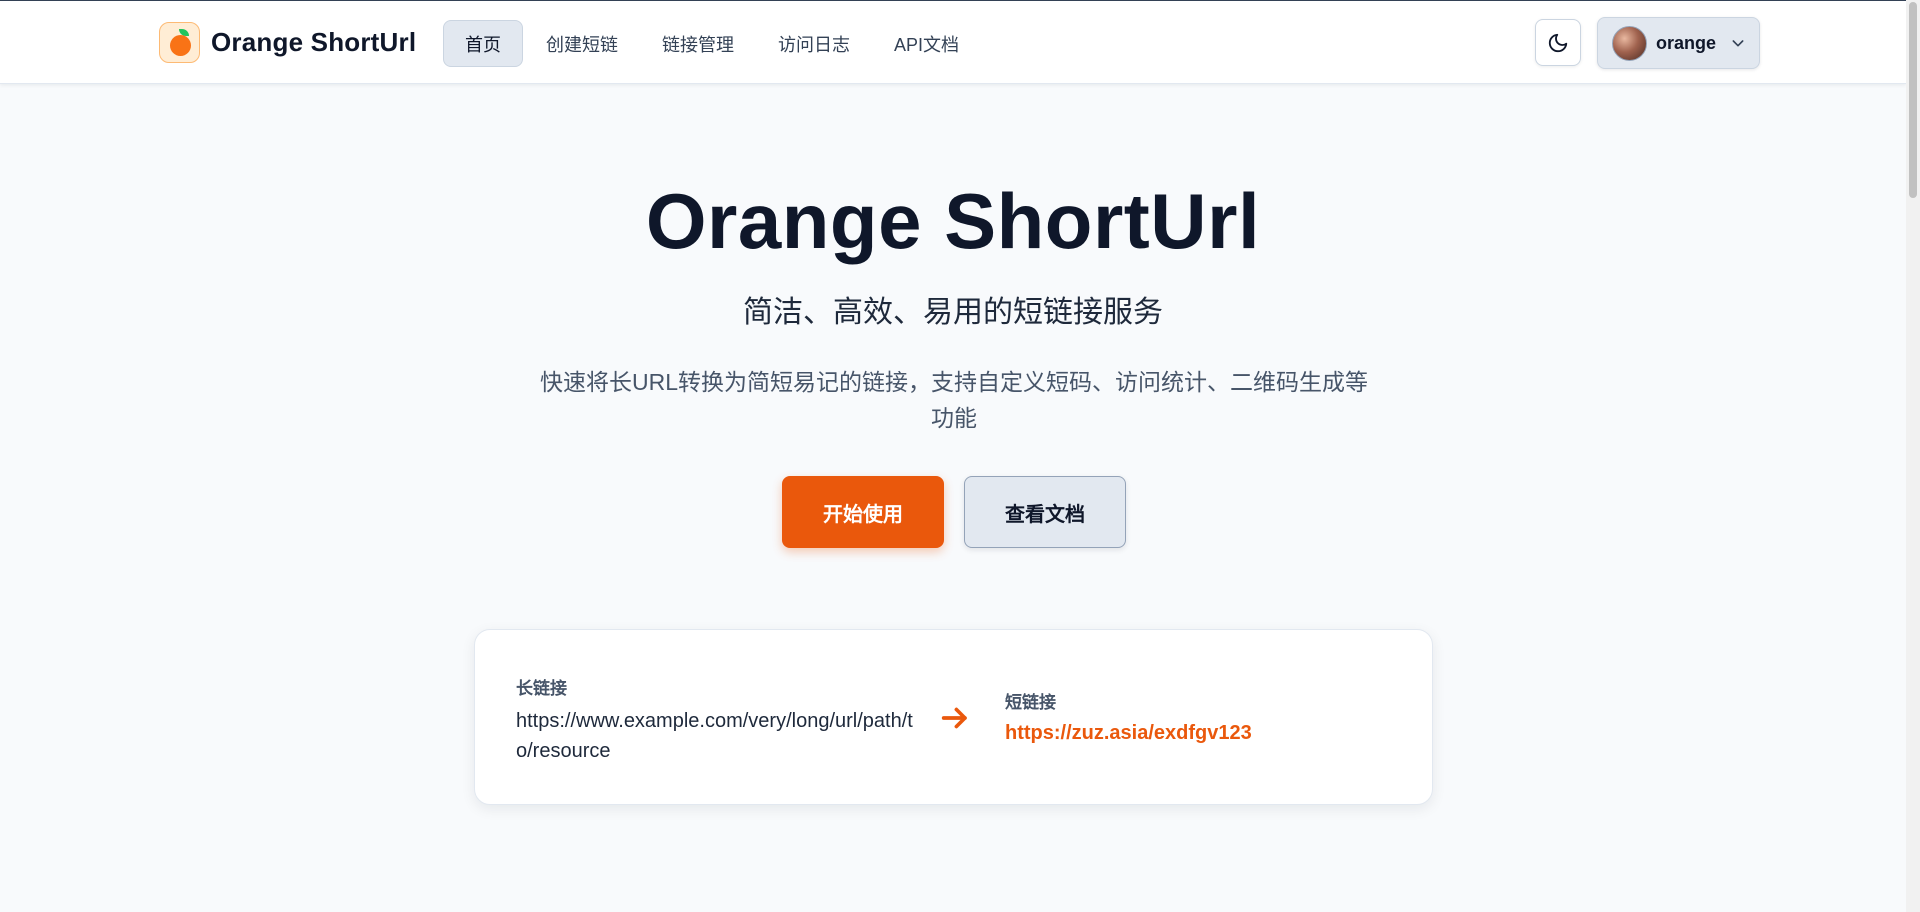 Image resolution: width=1920 pixels, height=912 pixels. I want to click on nav-item-api-docs: API文档, so click(926, 43).